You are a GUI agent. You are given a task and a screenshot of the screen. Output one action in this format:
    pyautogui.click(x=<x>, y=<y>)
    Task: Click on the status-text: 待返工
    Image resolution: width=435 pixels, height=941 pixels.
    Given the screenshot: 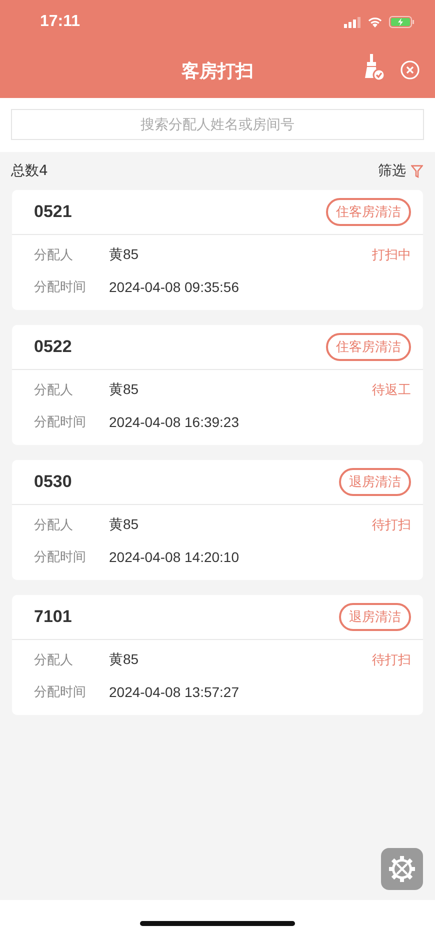 What is the action you would take?
    pyautogui.click(x=391, y=390)
    